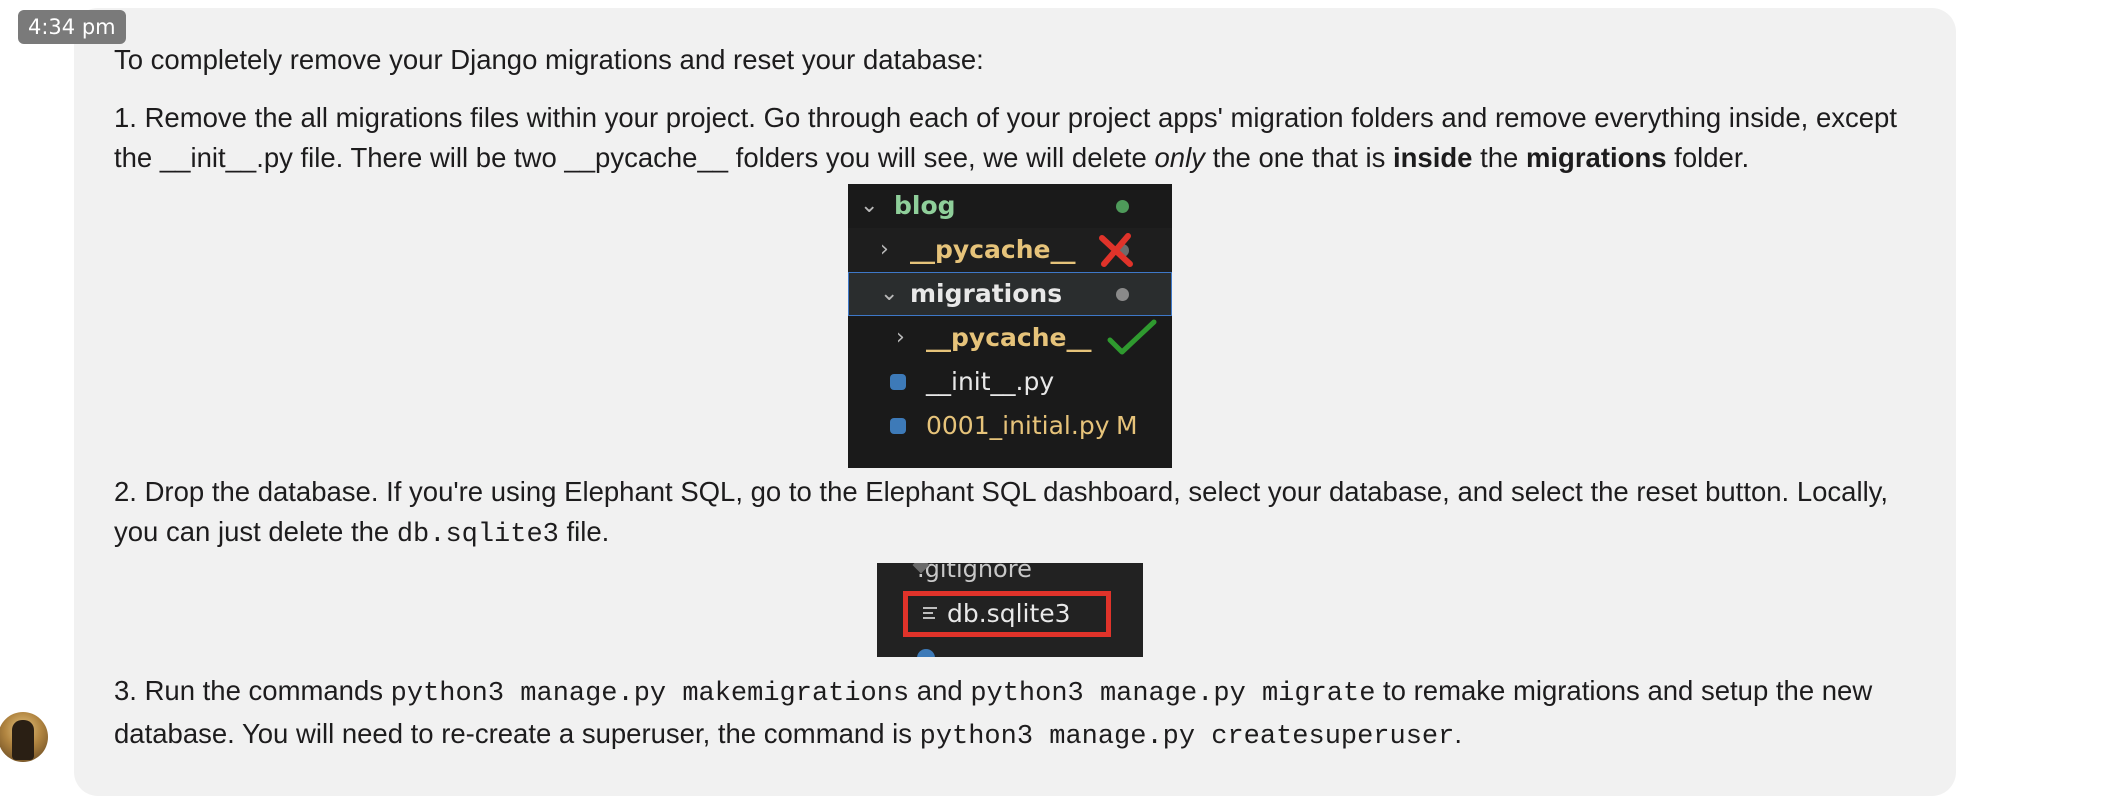 The height and width of the screenshot is (796, 2124). Describe the element at coordinates (1173, 694) in the screenshot. I see `inline-code: python3 manage.py migrate` at that location.